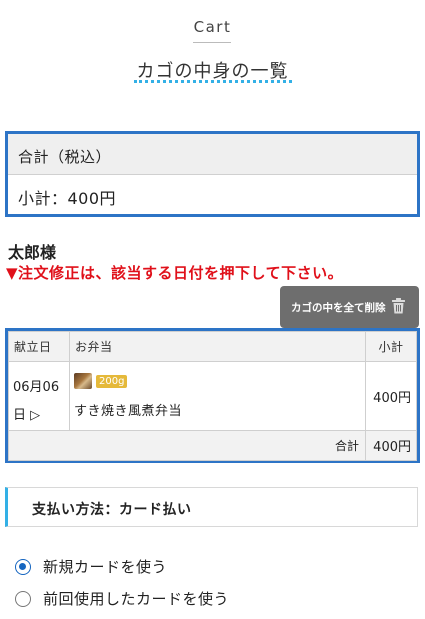 This screenshot has height=619, width=425. What do you see at coordinates (36, 387) in the screenshot?
I see `order-date: 06月06` at bounding box center [36, 387].